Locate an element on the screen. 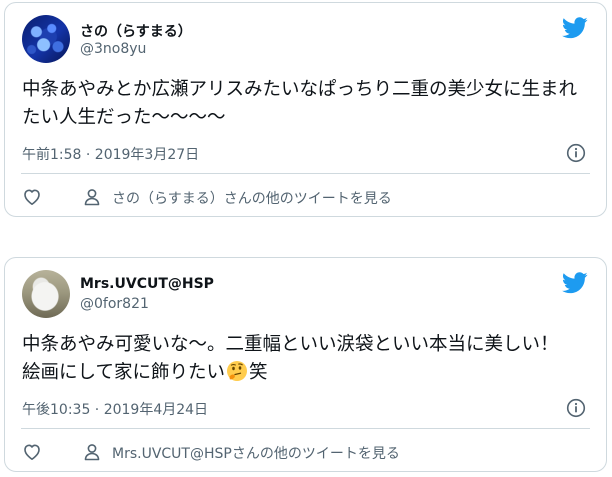 The width and height of the screenshot is (612, 477). action-row: さの（らすまる）さんの他のツイートを見る is located at coordinates (306, 198).